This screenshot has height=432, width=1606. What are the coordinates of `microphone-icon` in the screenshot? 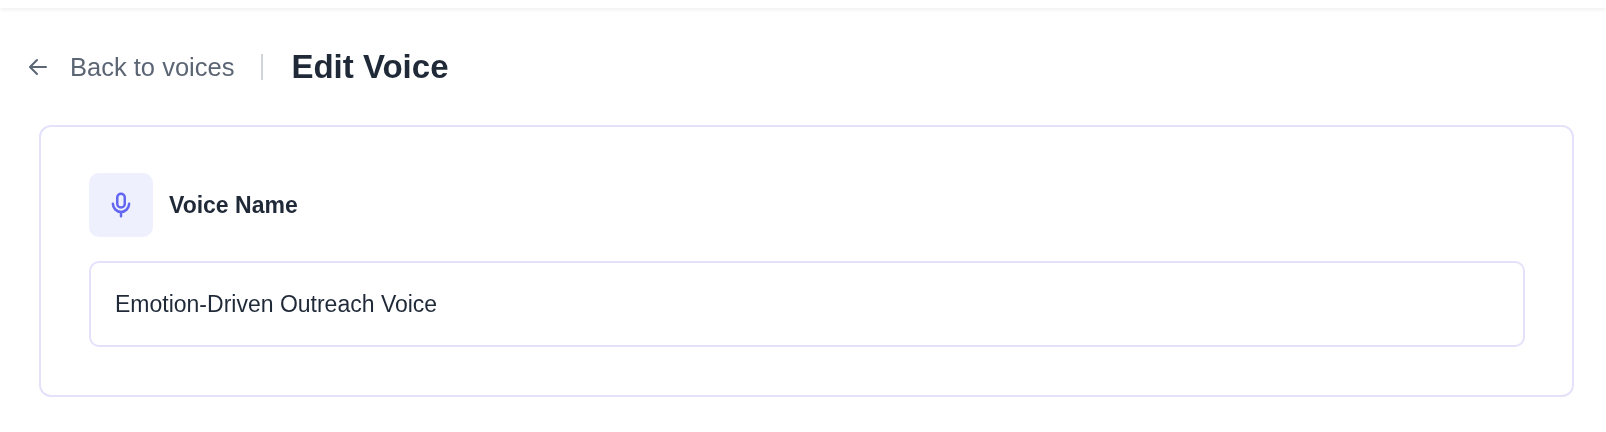 It's located at (121, 205).